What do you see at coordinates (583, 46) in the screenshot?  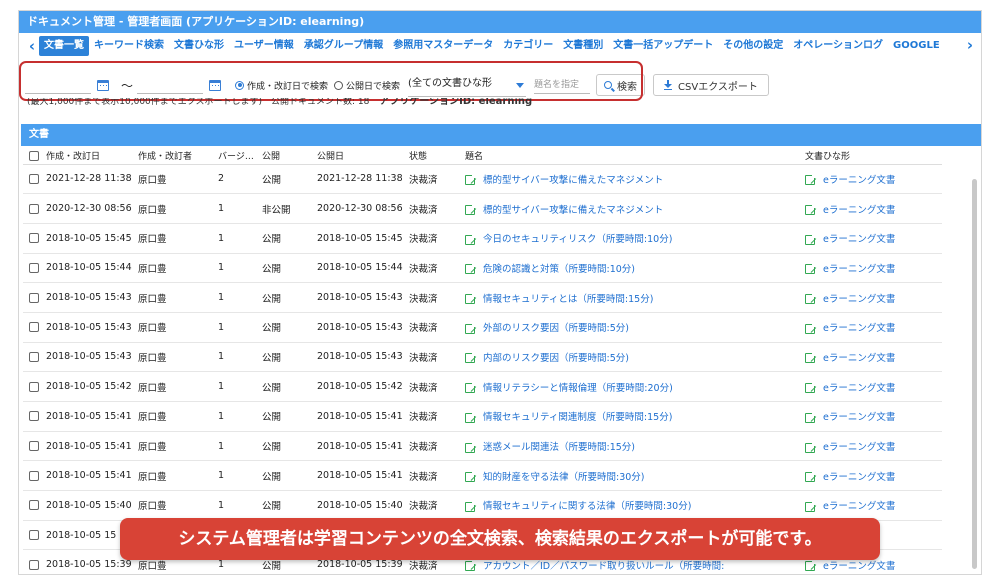 I see `tab-item: 文書種別` at bounding box center [583, 46].